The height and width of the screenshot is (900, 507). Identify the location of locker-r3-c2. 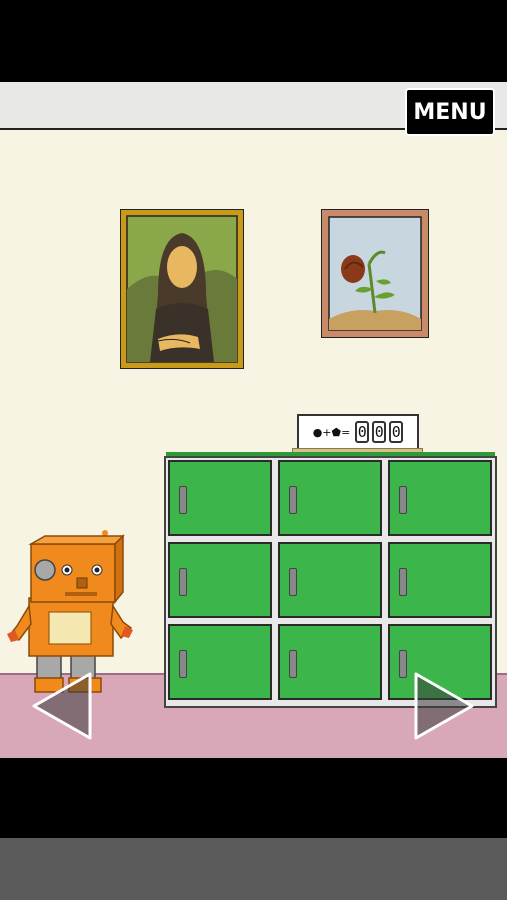
(330, 662).